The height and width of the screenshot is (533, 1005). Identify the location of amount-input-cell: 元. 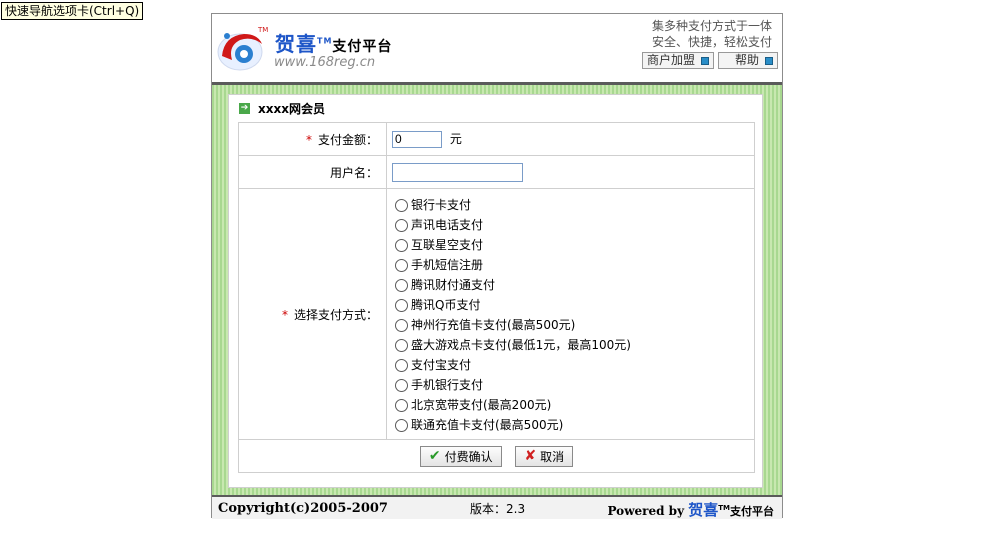
(570, 139).